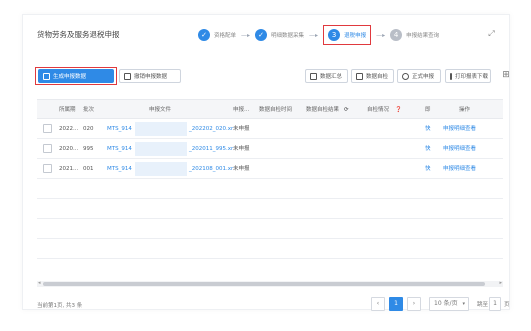 Image resolution: width=531 pixels, height=331 pixels. Describe the element at coordinates (507, 305) in the screenshot. I see `page-unit-label: 页` at that location.